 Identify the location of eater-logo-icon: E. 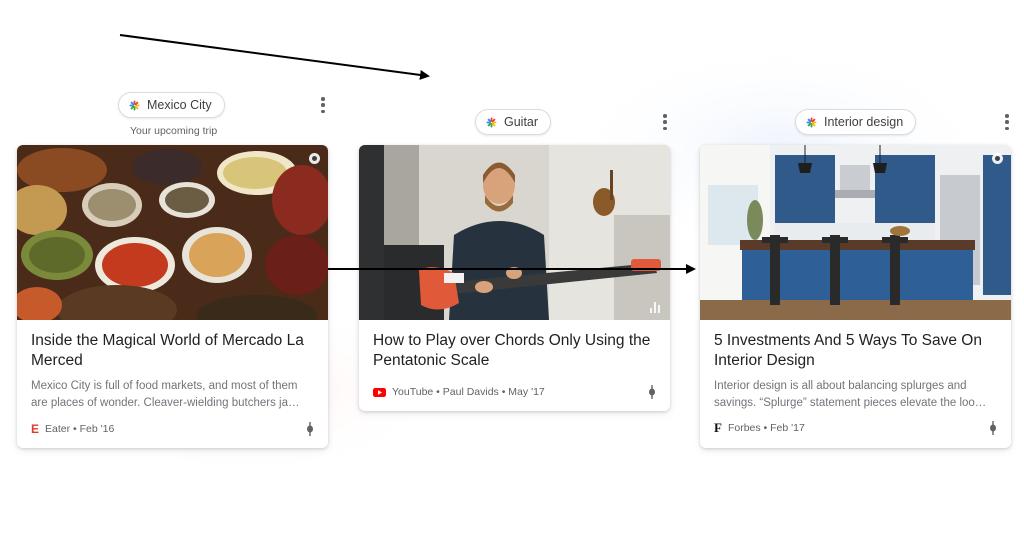
(35, 429).